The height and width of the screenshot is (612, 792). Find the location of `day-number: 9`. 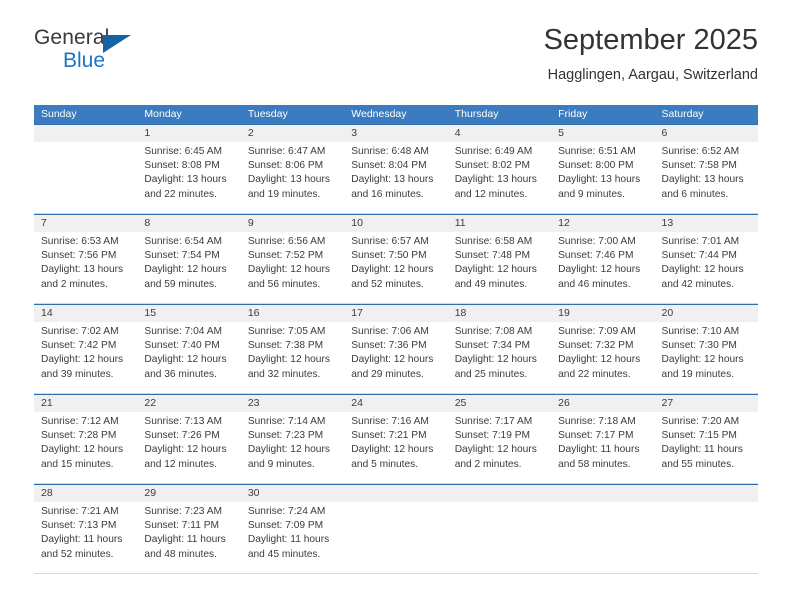

day-number: 9 is located at coordinates (292, 223).